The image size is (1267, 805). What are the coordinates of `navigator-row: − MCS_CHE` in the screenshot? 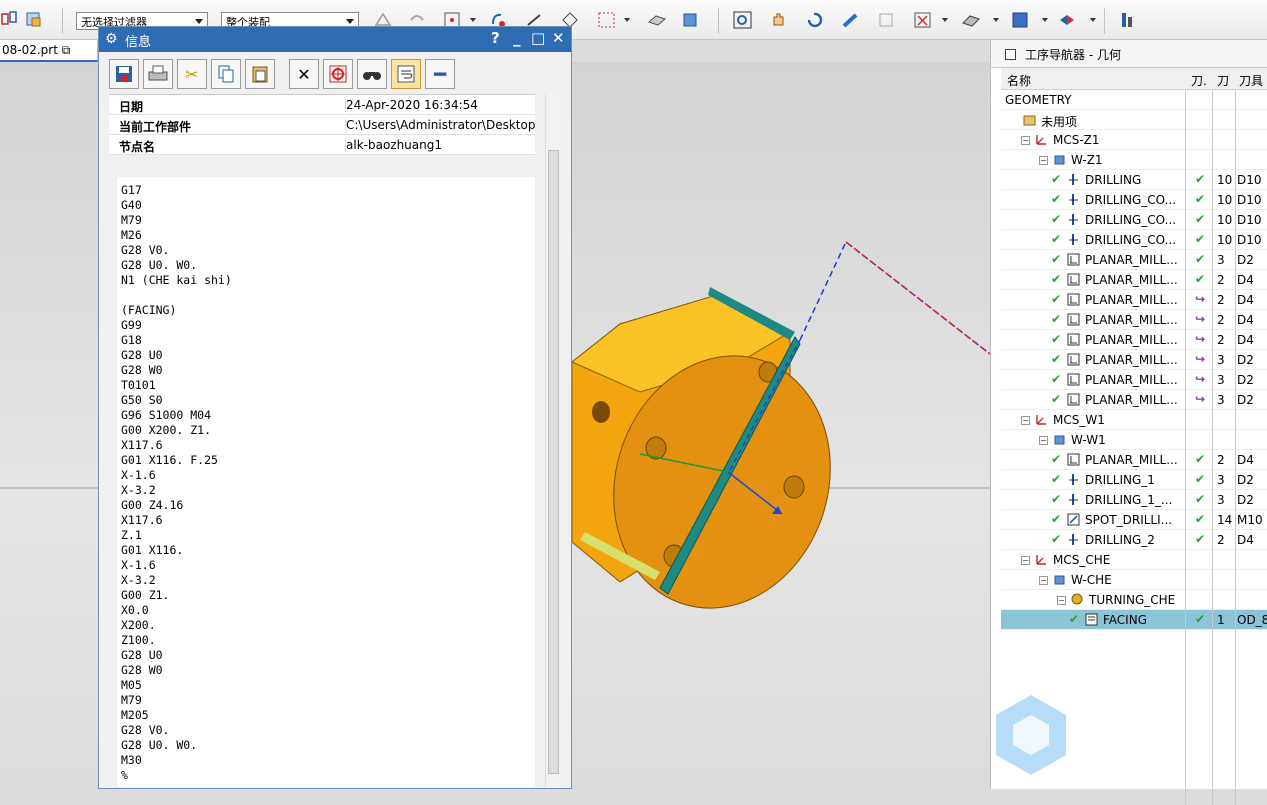 It's located at (1134, 560).